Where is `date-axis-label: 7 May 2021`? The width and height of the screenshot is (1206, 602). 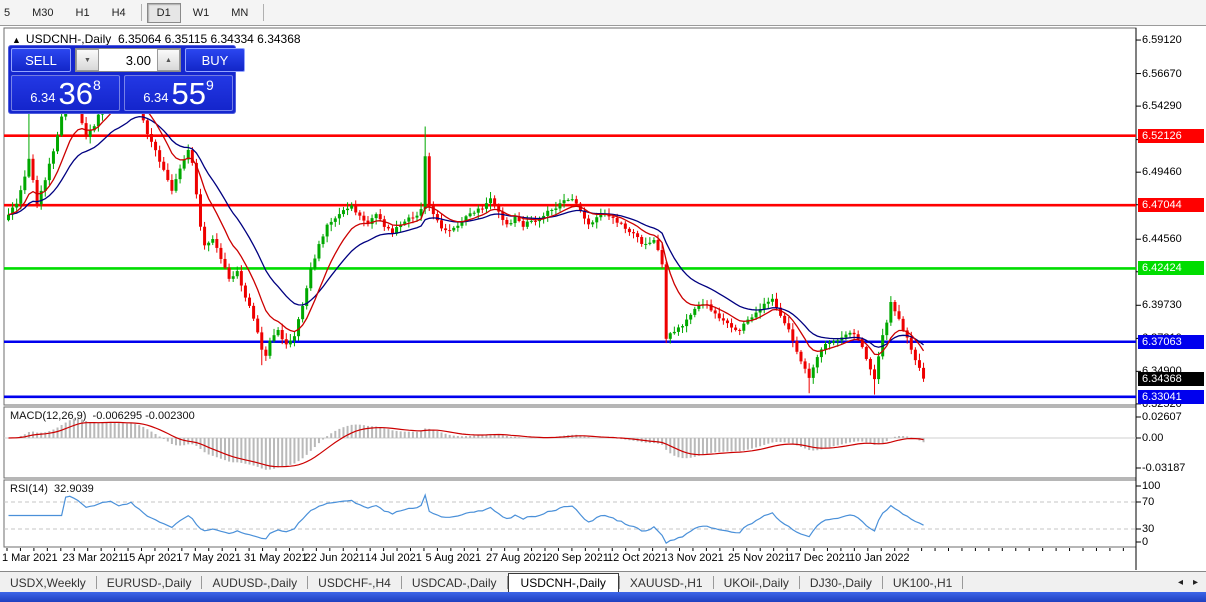 date-axis-label: 7 May 2021 is located at coordinates (212, 558).